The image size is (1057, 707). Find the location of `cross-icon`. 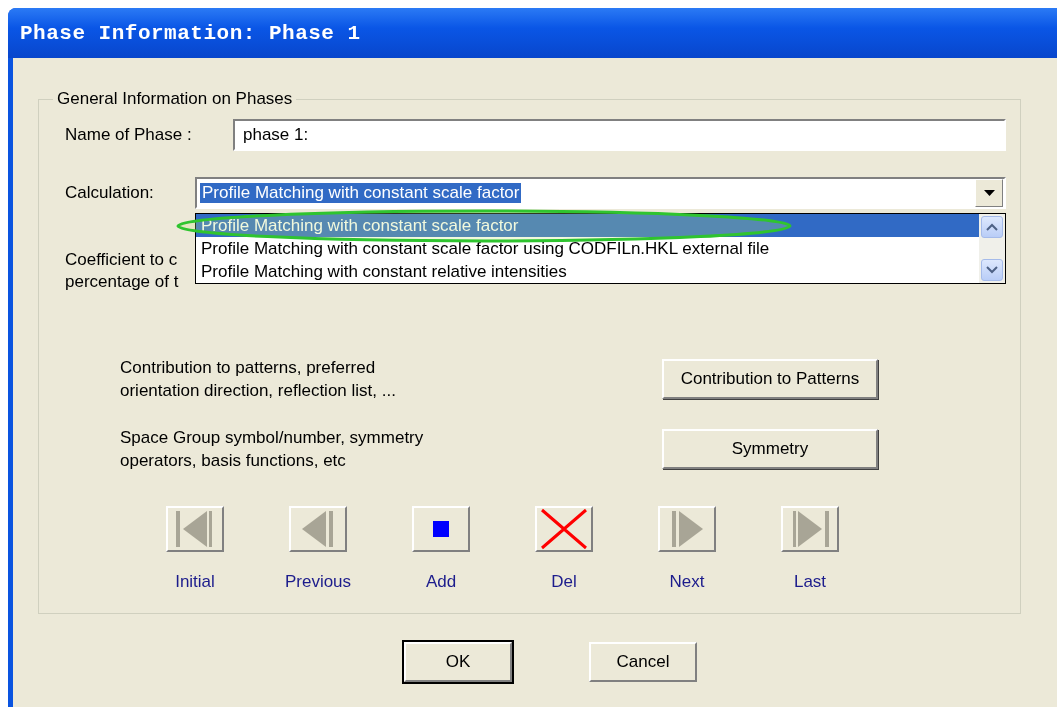

cross-icon is located at coordinates (564, 529).